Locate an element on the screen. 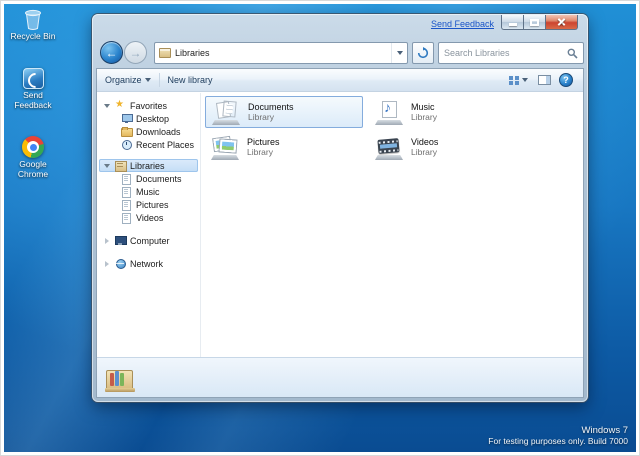 The image size is (640, 456). sidebar-label: Favorites is located at coordinates (149, 105).